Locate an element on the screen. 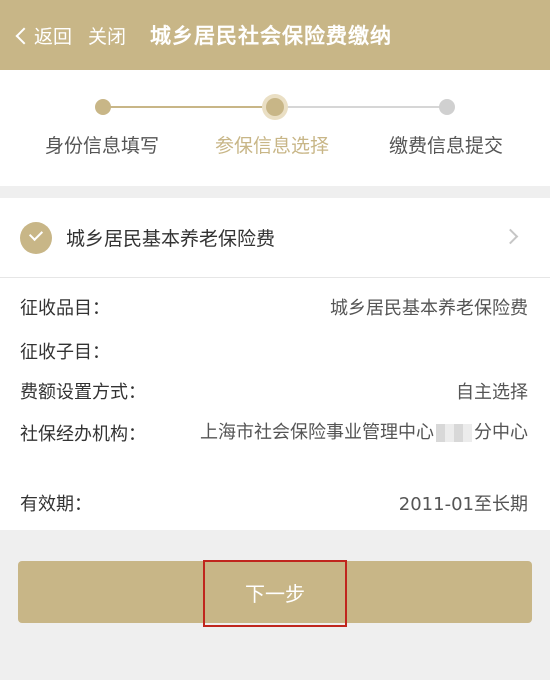  step-1-label: 身份信息填写 is located at coordinates (102, 146).